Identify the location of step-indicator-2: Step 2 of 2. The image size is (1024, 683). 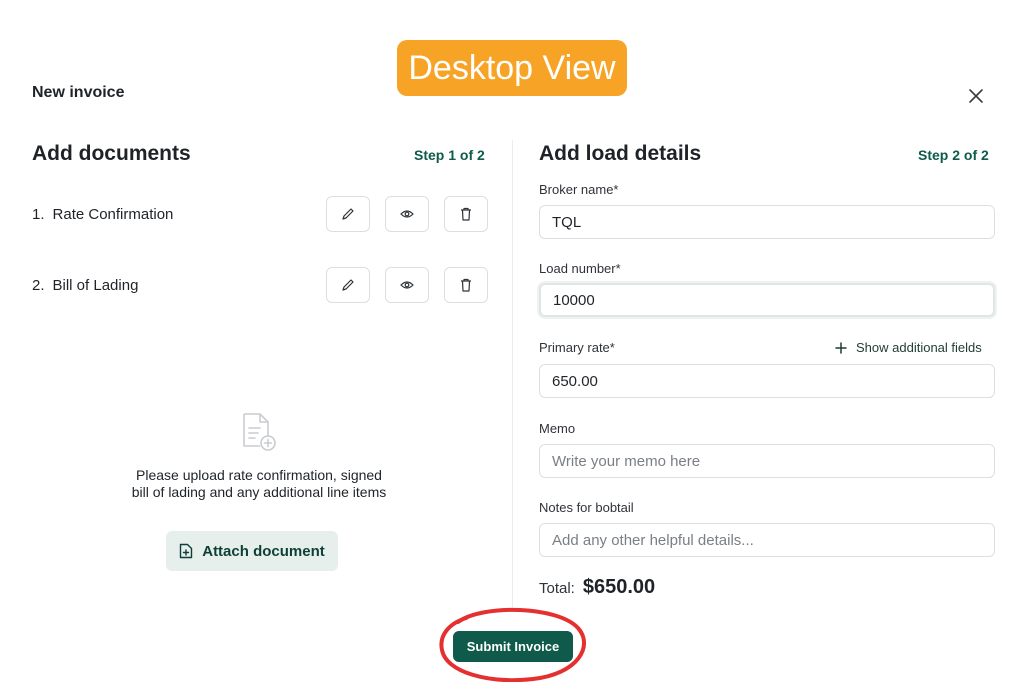
(953, 155).